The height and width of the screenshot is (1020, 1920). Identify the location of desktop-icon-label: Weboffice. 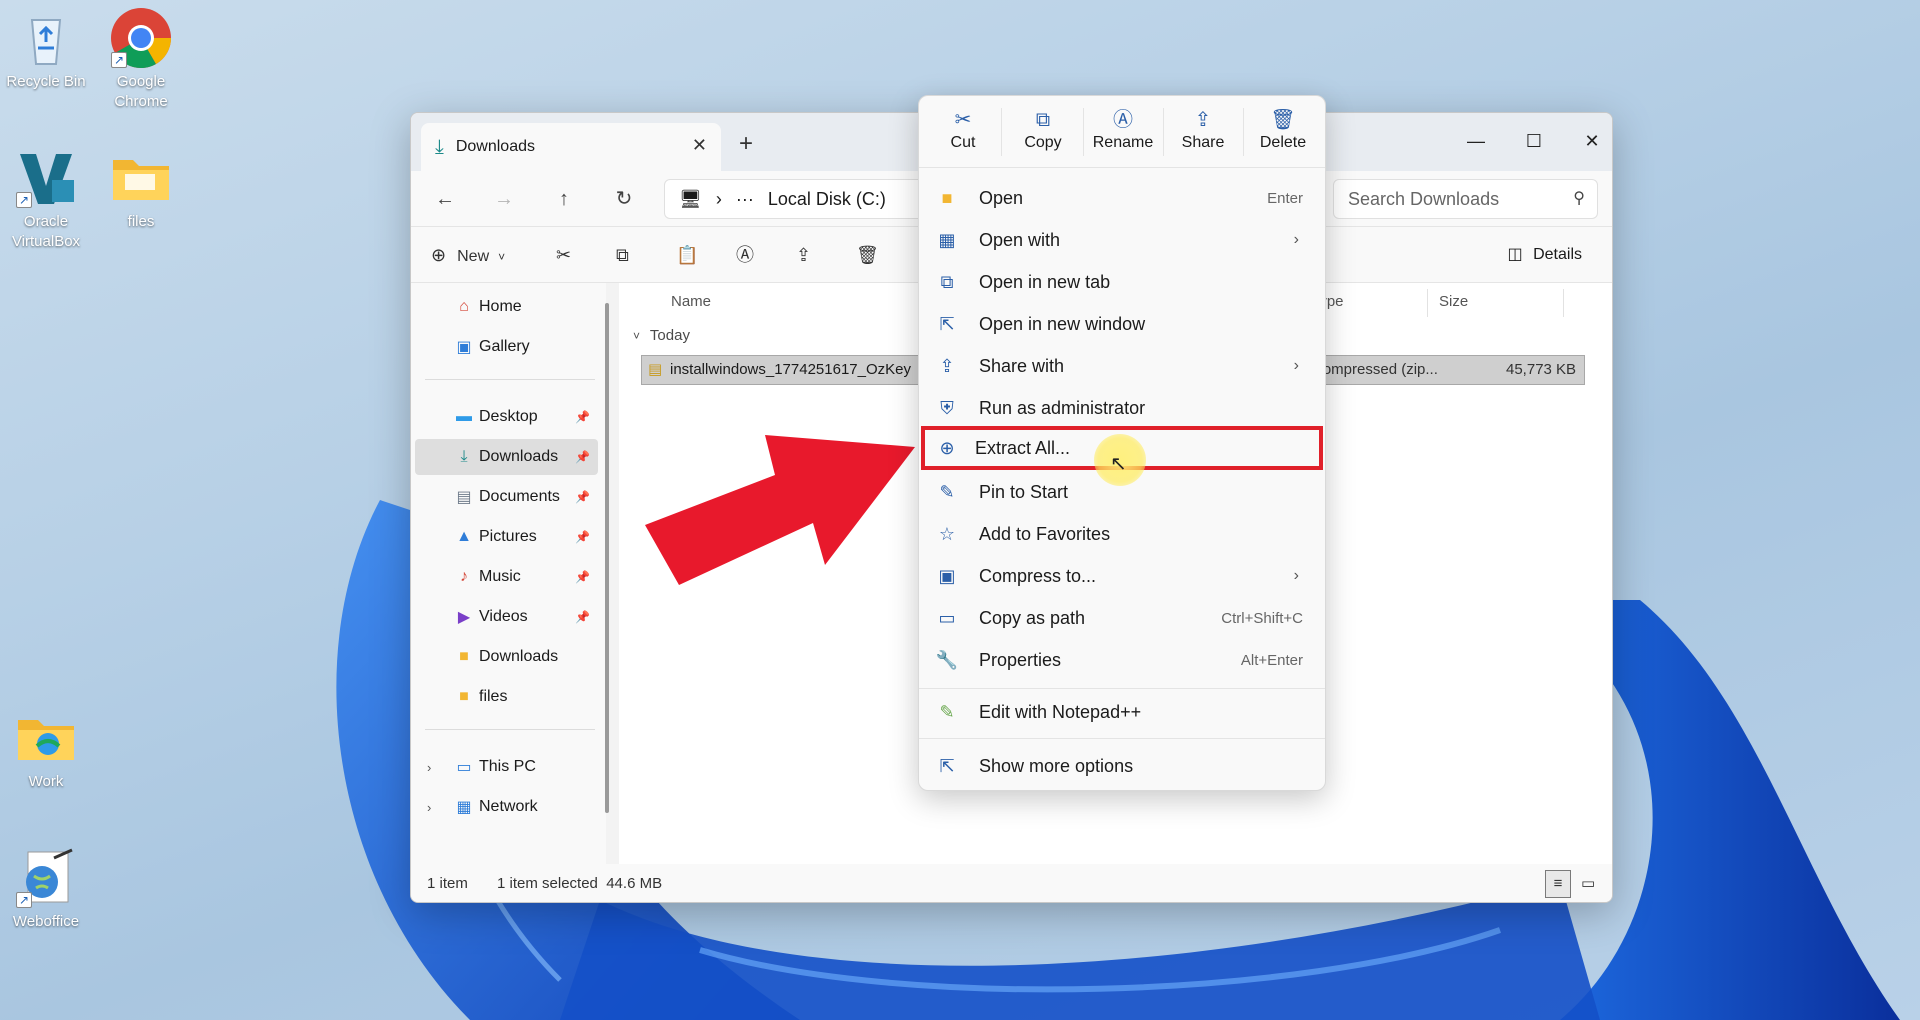
(46, 921).